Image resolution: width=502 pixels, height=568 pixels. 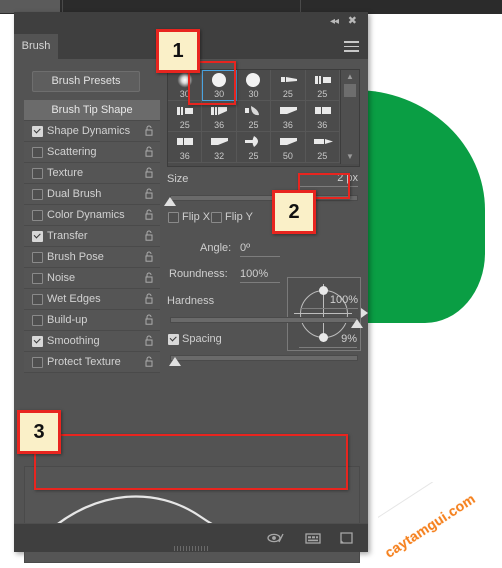 I want to click on brush-tip-flat-angled-25: 25, so click(x=288, y=85).